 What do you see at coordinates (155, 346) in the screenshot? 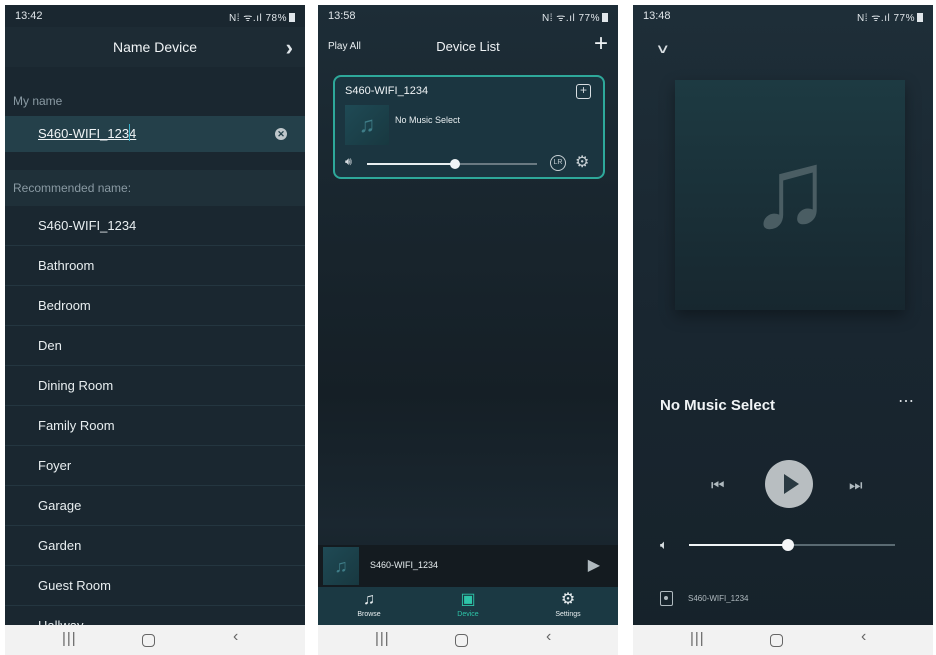
I see `list-item: Den` at bounding box center [155, 346].